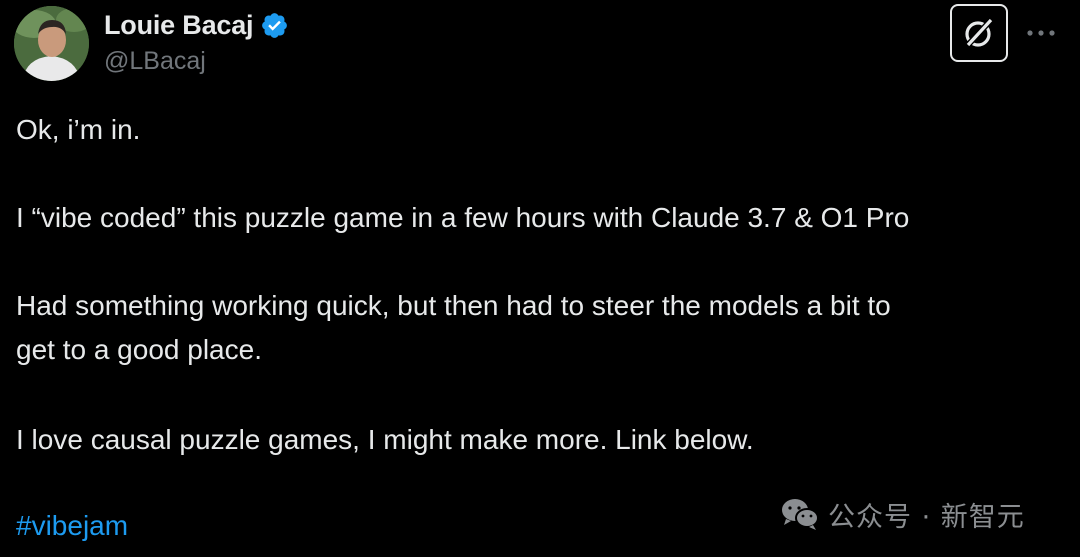 This screenshot has width=1080, height=557. Describe the element at coordinates (800, 514) in the screenshot. I see `wechat-icon` at that location.